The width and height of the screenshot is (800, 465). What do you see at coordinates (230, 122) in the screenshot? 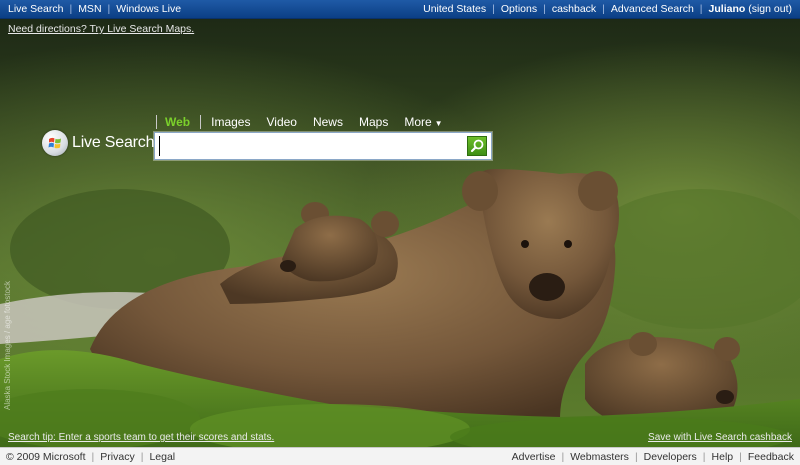
I see `tab-images: Images` at bounding box center [230, 122].